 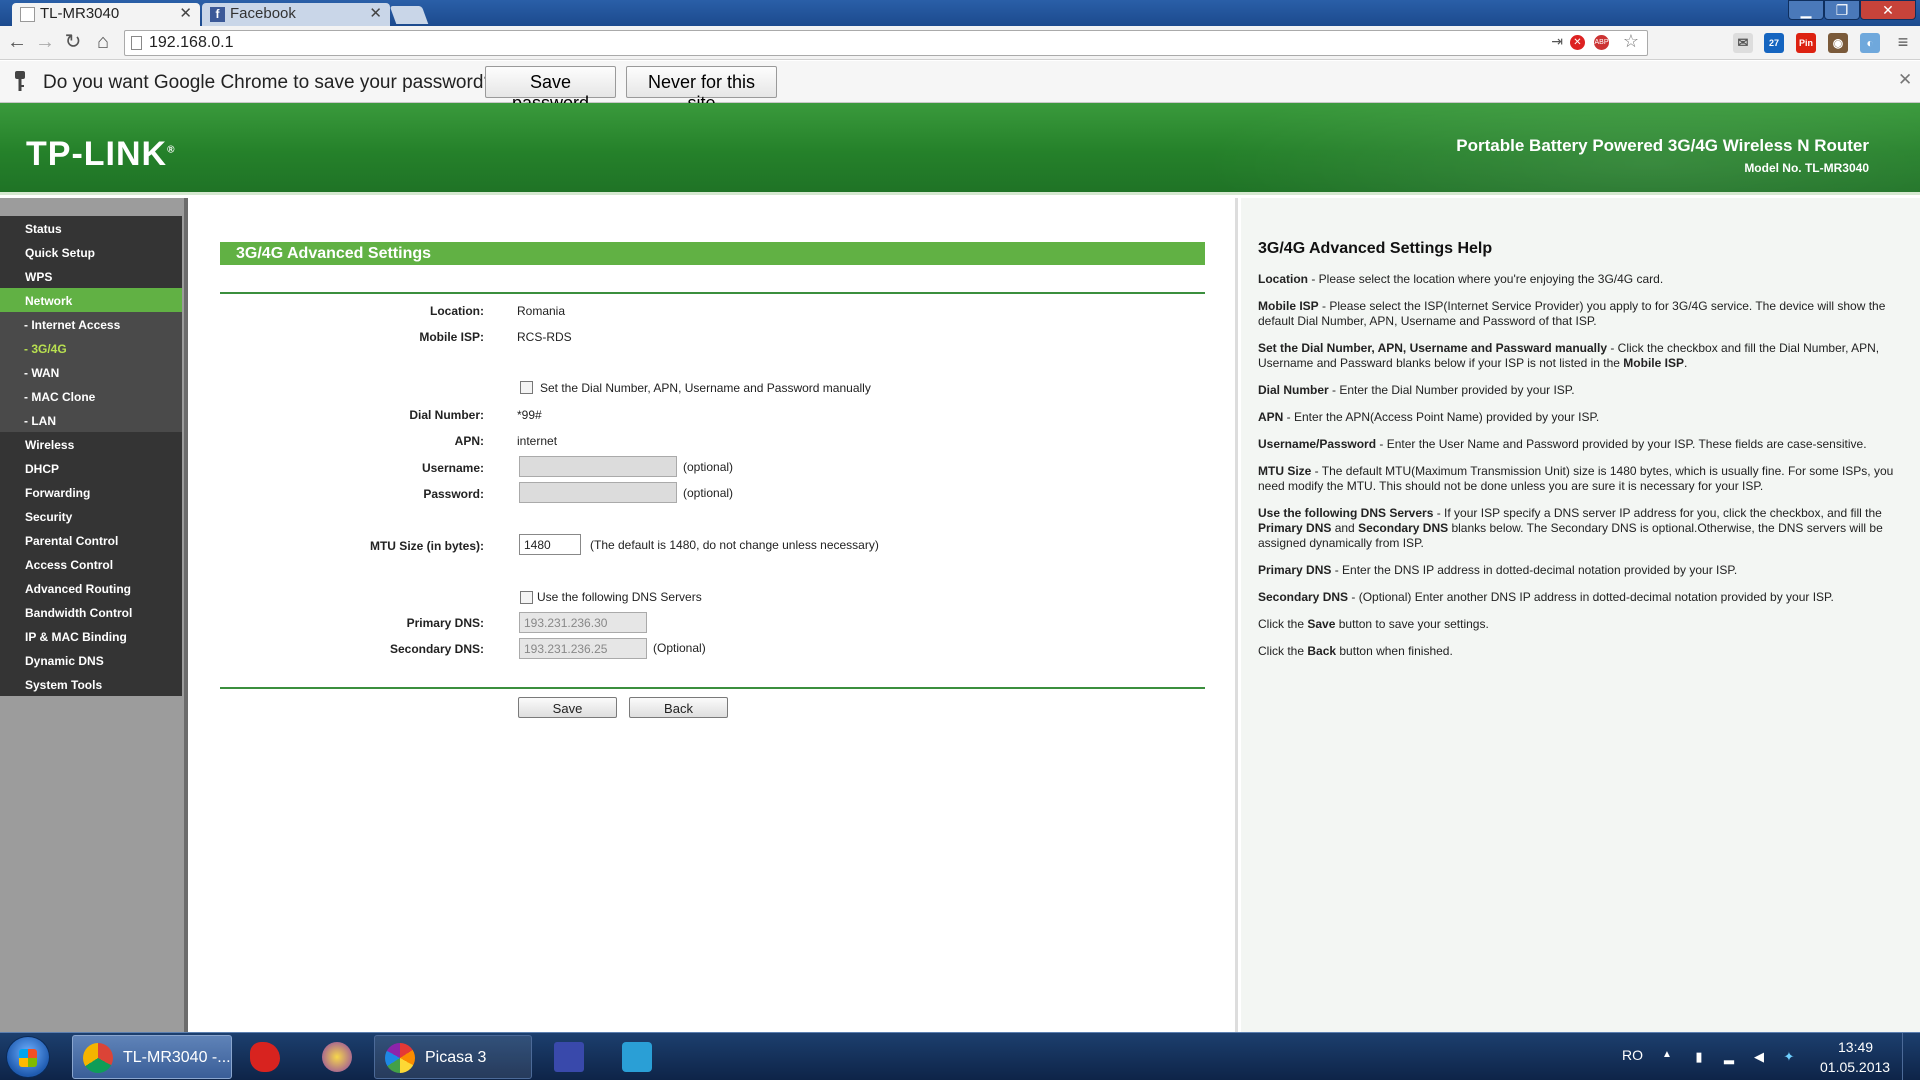 What do you see at coordinates (526, 597) in the screenshot?
I see `dns-servers-checkbox` at bounding box center [526, 597].